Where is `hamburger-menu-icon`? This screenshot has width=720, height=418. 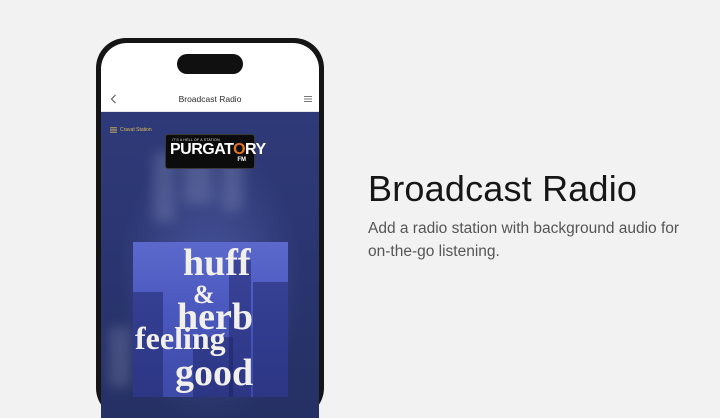 hamburger-menu-icon is located at coordinates (308, 99).